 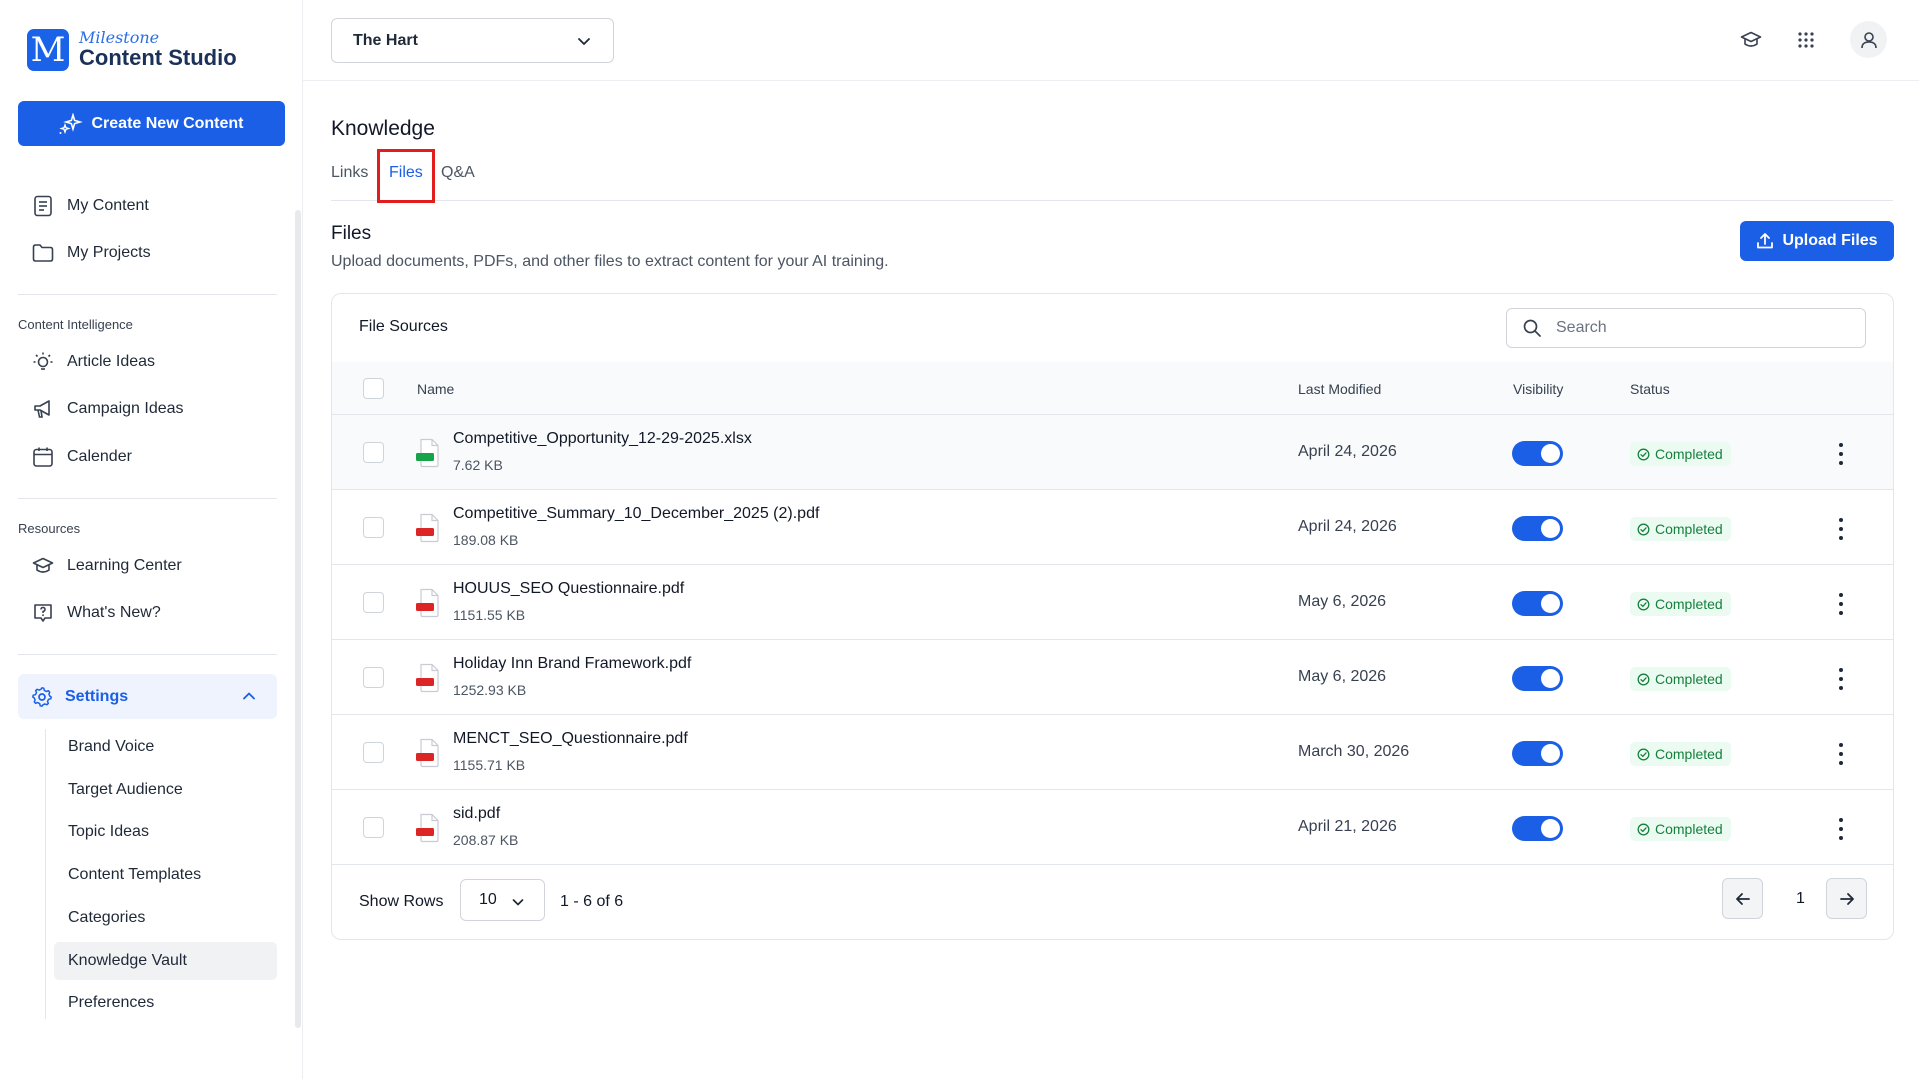 What do you see at coordinates (111, 361) in the screenshot?
I see `sidebar-item-label: Article Ideas` at bounding box center [111, 361].